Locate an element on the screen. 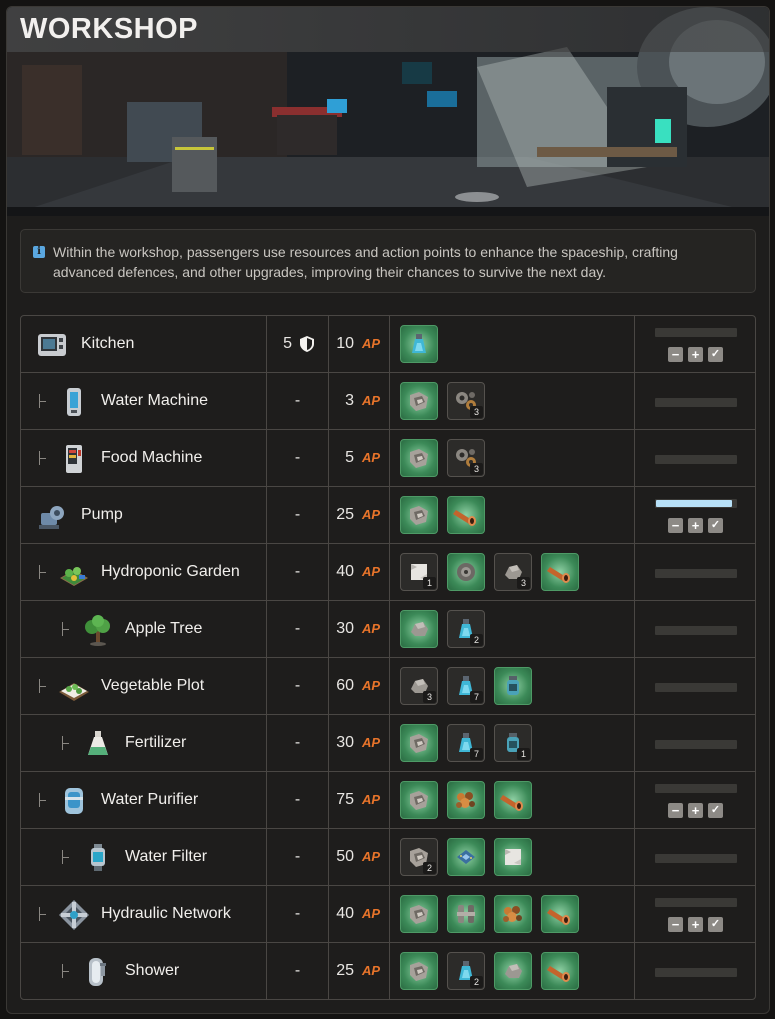 The height and width of the screenshot is (1019, 775). hydraulic-network-icon is located at coordinates (74, 915).